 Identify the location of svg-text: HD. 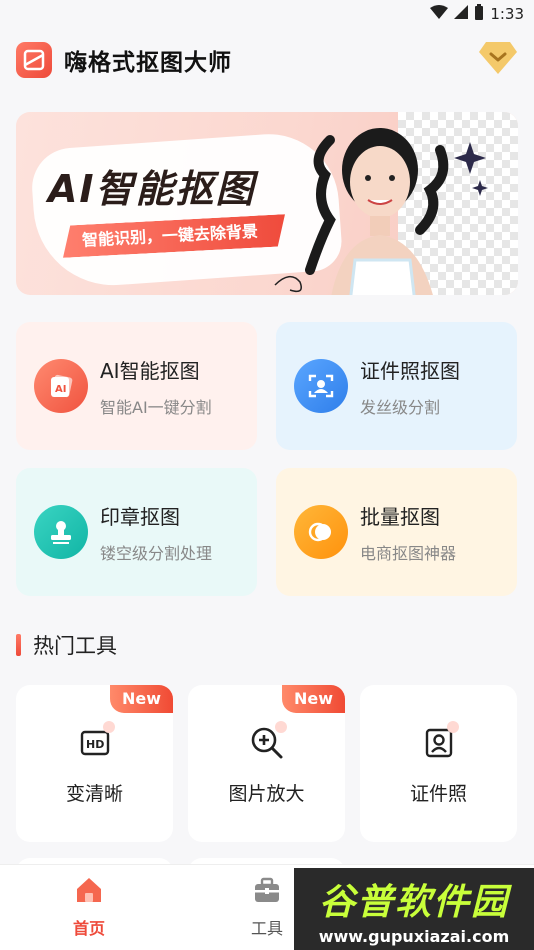
(95, 744).